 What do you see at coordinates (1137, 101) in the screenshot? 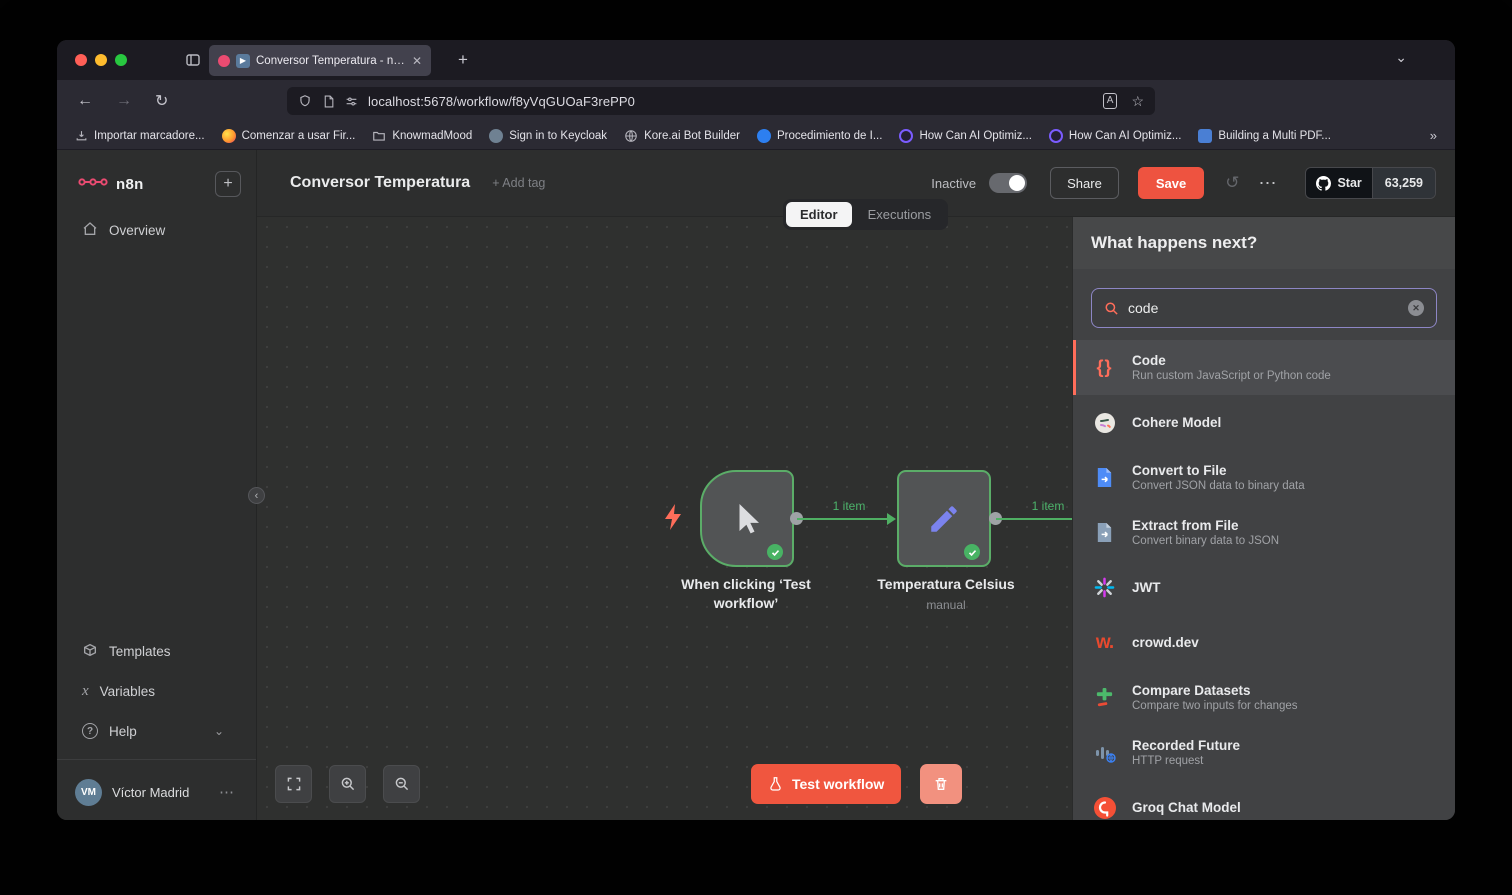
I see `bookmark-star-icon: ☆` at bounding box center [1137, 101].